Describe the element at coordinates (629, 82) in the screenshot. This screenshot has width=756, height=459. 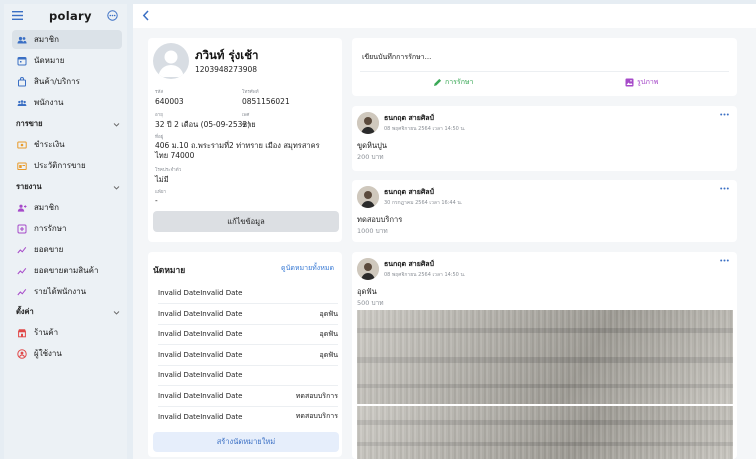
I see `image-icon` at that location.